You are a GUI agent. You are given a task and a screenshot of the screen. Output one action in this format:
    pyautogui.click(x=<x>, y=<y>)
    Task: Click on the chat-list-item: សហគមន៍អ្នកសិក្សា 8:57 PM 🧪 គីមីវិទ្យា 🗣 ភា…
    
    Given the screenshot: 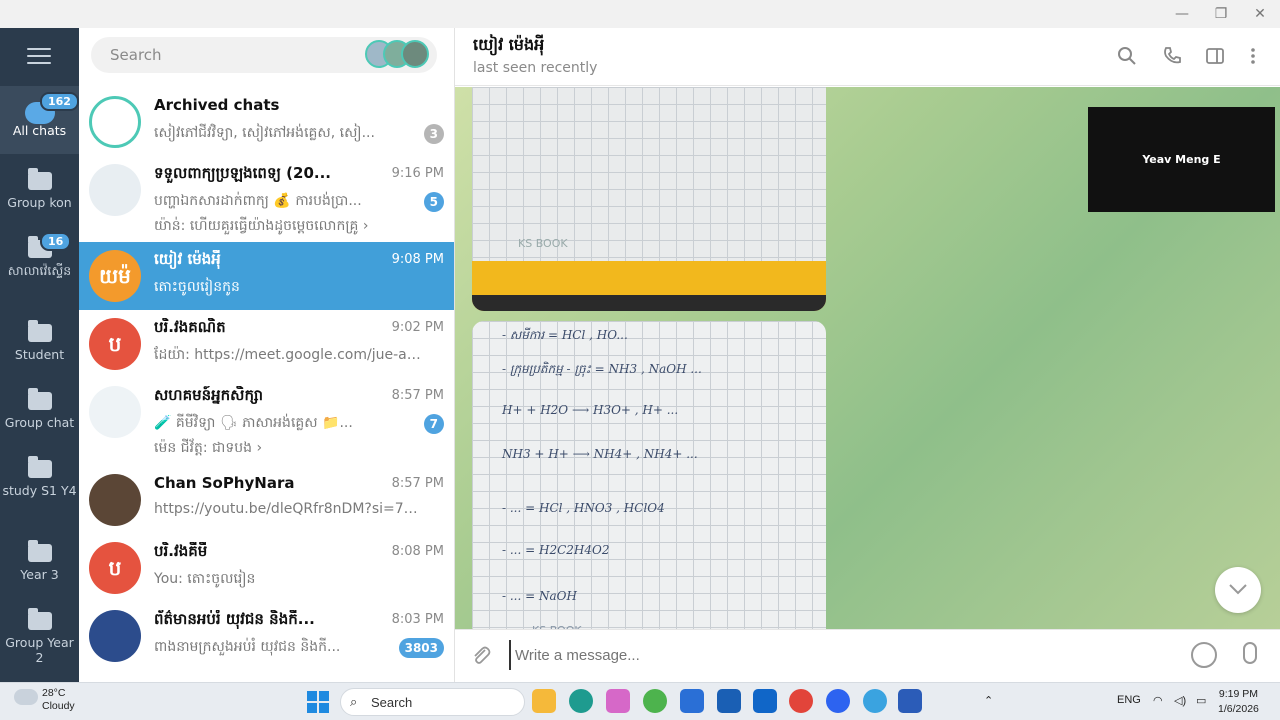 What is the action you would take?
    pyautogui.click(x=266, y=421)
    